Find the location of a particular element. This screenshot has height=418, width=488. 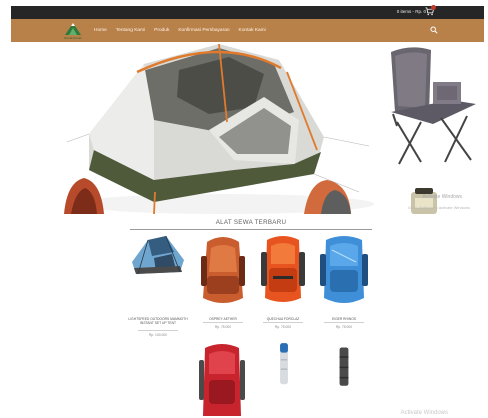

nav-contact: Kontak Kami is located at coordinates (252, 30).